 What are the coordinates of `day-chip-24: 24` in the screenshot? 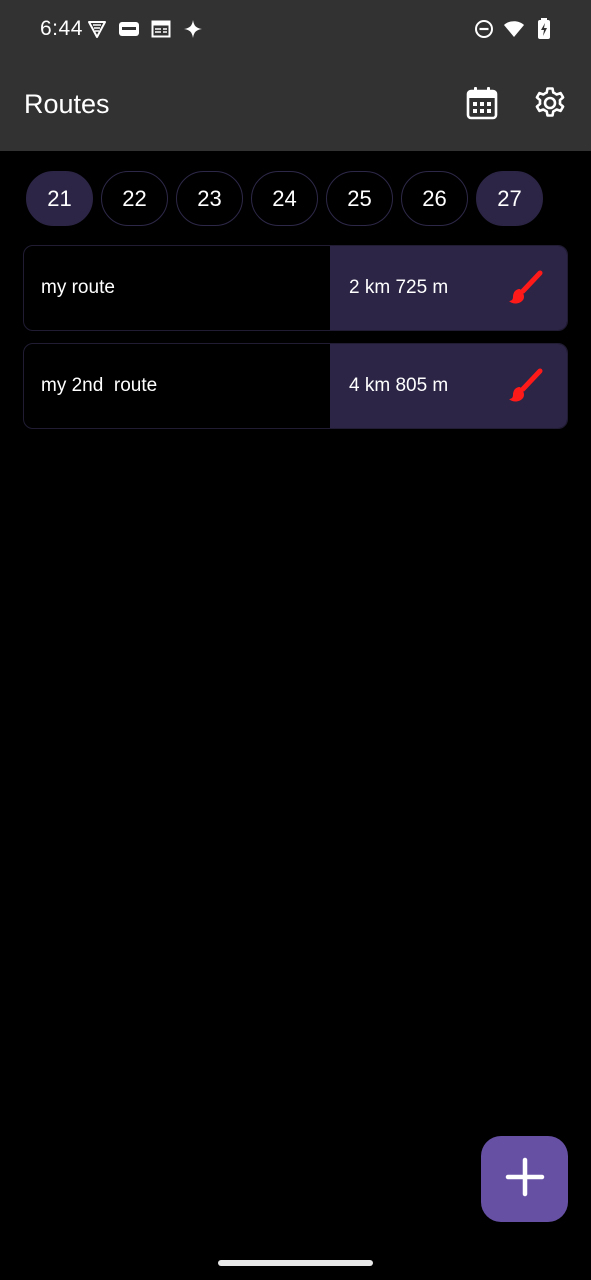 It's located at (284, 198).